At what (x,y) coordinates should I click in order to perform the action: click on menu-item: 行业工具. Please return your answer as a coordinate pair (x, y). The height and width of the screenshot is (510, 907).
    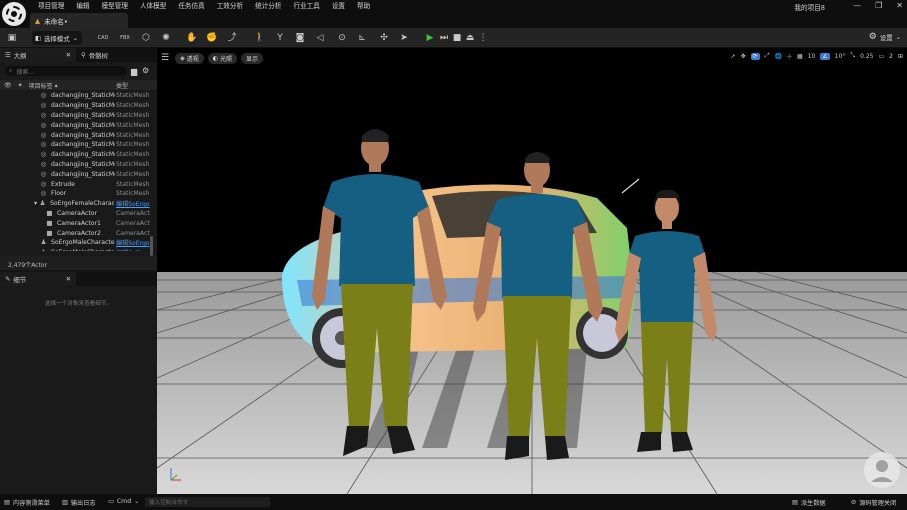
    Looking at the image, I should click on (306, 6).